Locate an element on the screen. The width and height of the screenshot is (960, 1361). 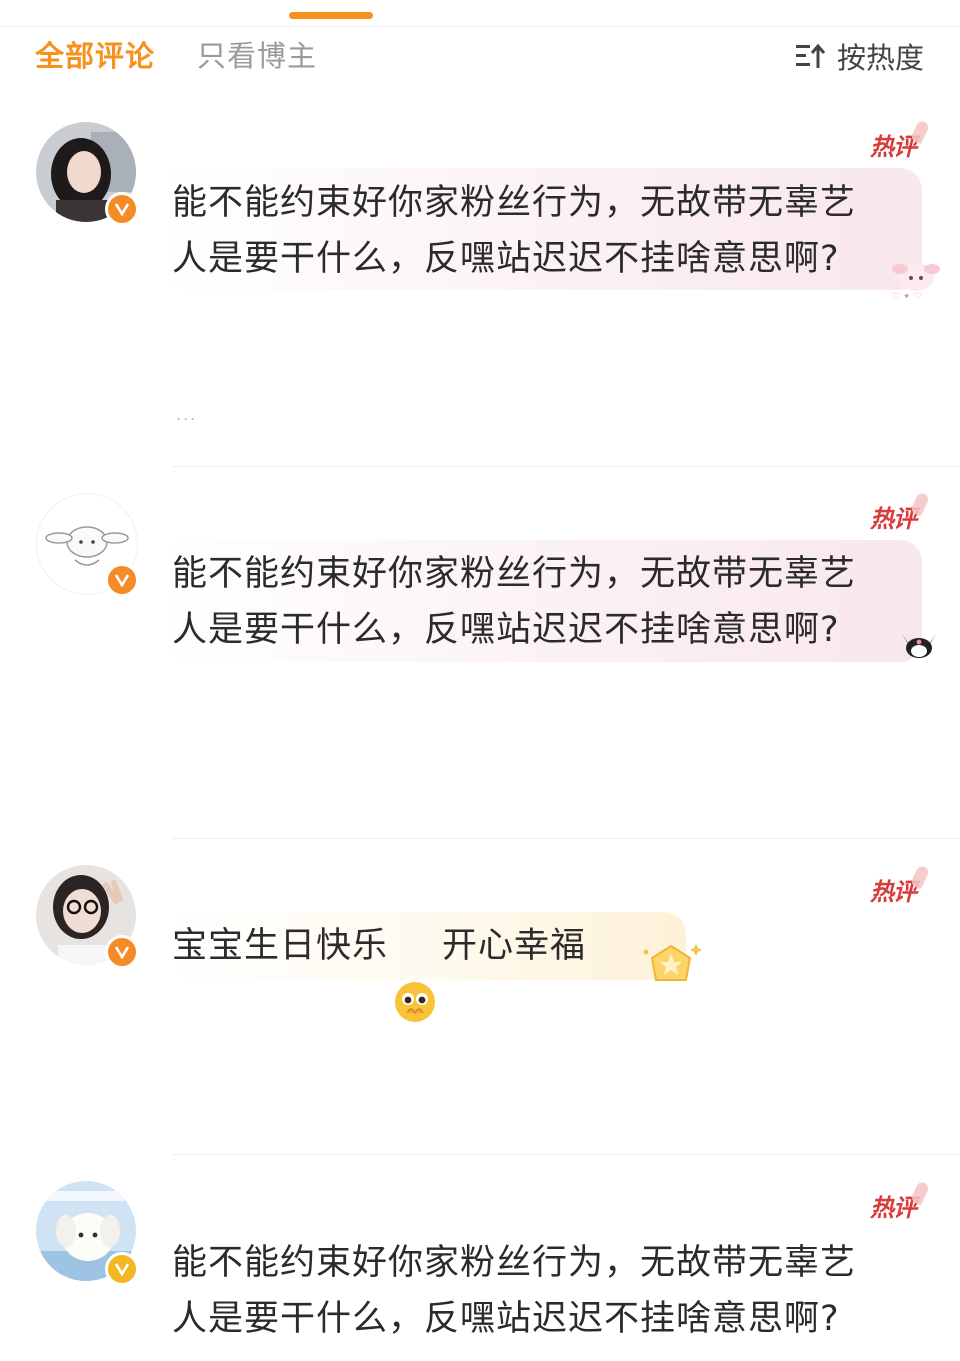
sort-label: 按热度 is located at coordinates (880, 58).